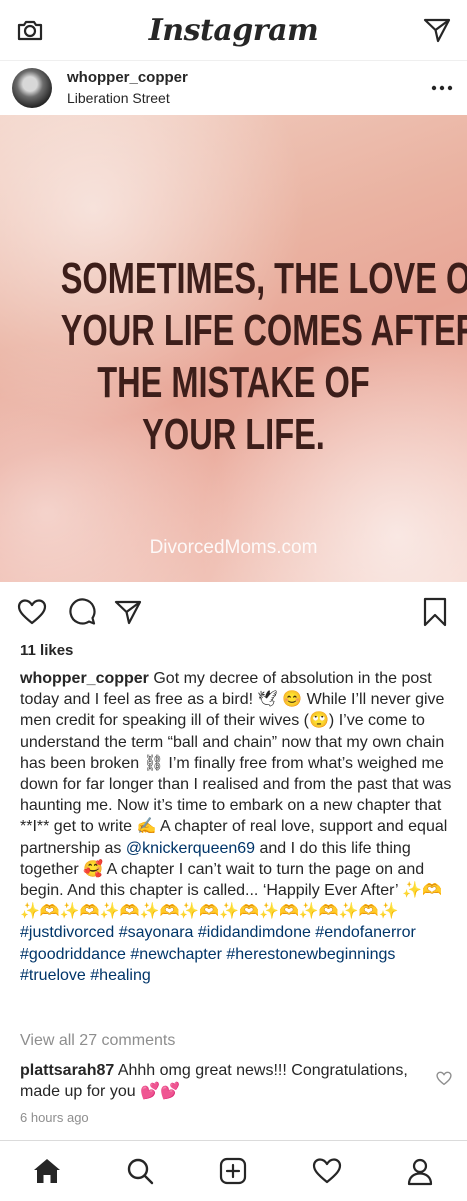 The width and height of the screenshot is (467, 1201). Describe the element at coordinates (420, 1171) in the screenshot. I see `profile-icon` at that location.